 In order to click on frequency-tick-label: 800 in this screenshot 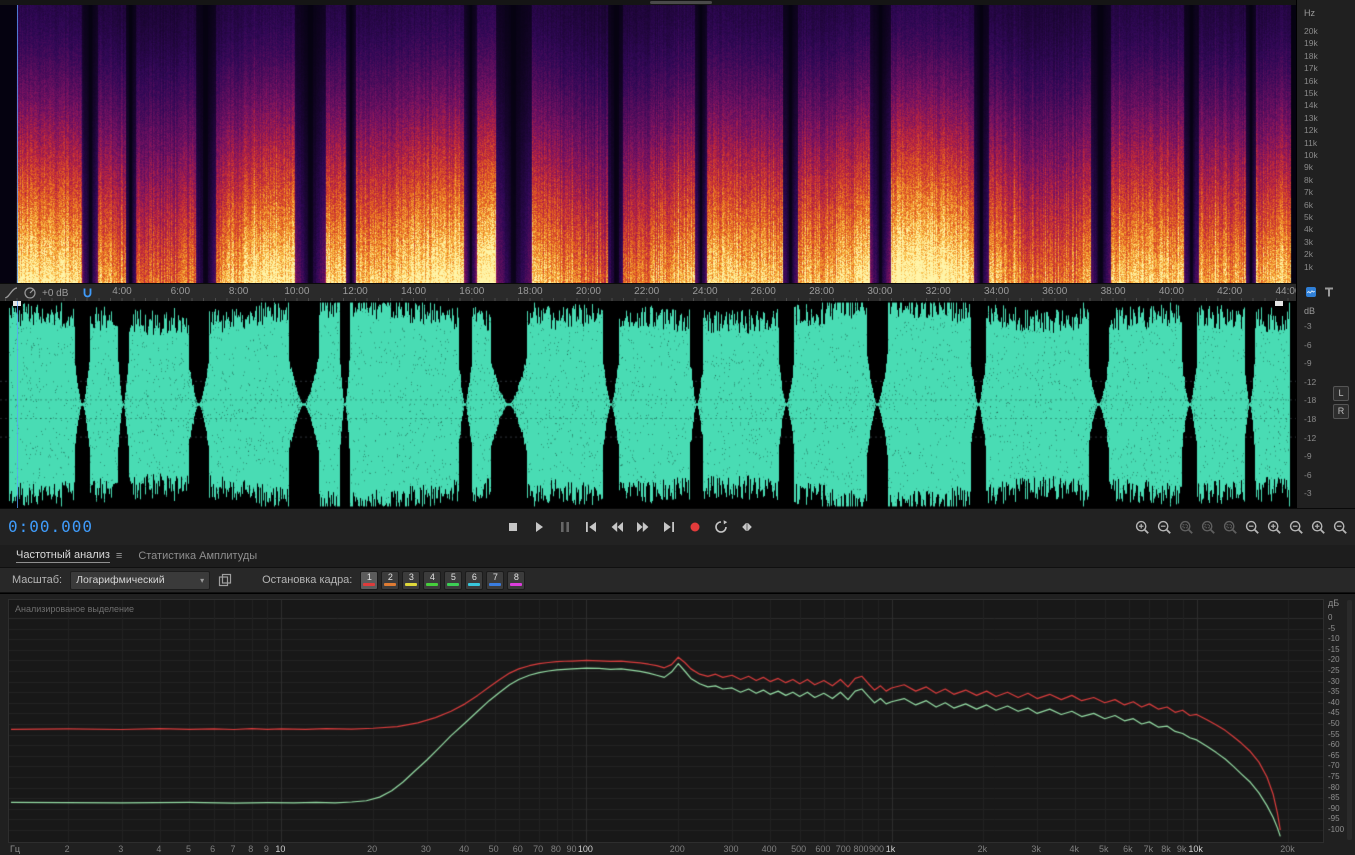, I will do `click(861, 849)`.